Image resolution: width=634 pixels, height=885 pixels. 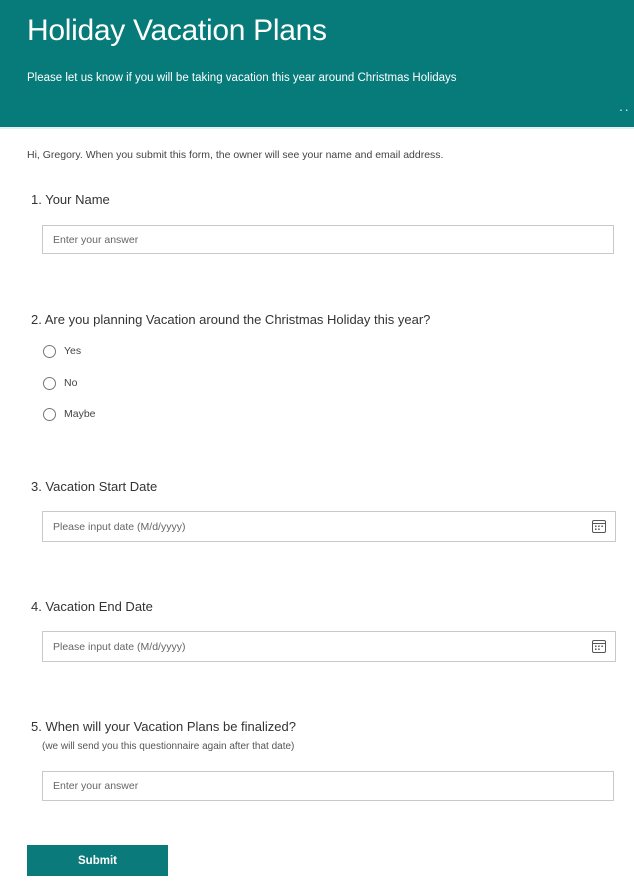 I want to click on end-date-field, so click(x=329, y=646).